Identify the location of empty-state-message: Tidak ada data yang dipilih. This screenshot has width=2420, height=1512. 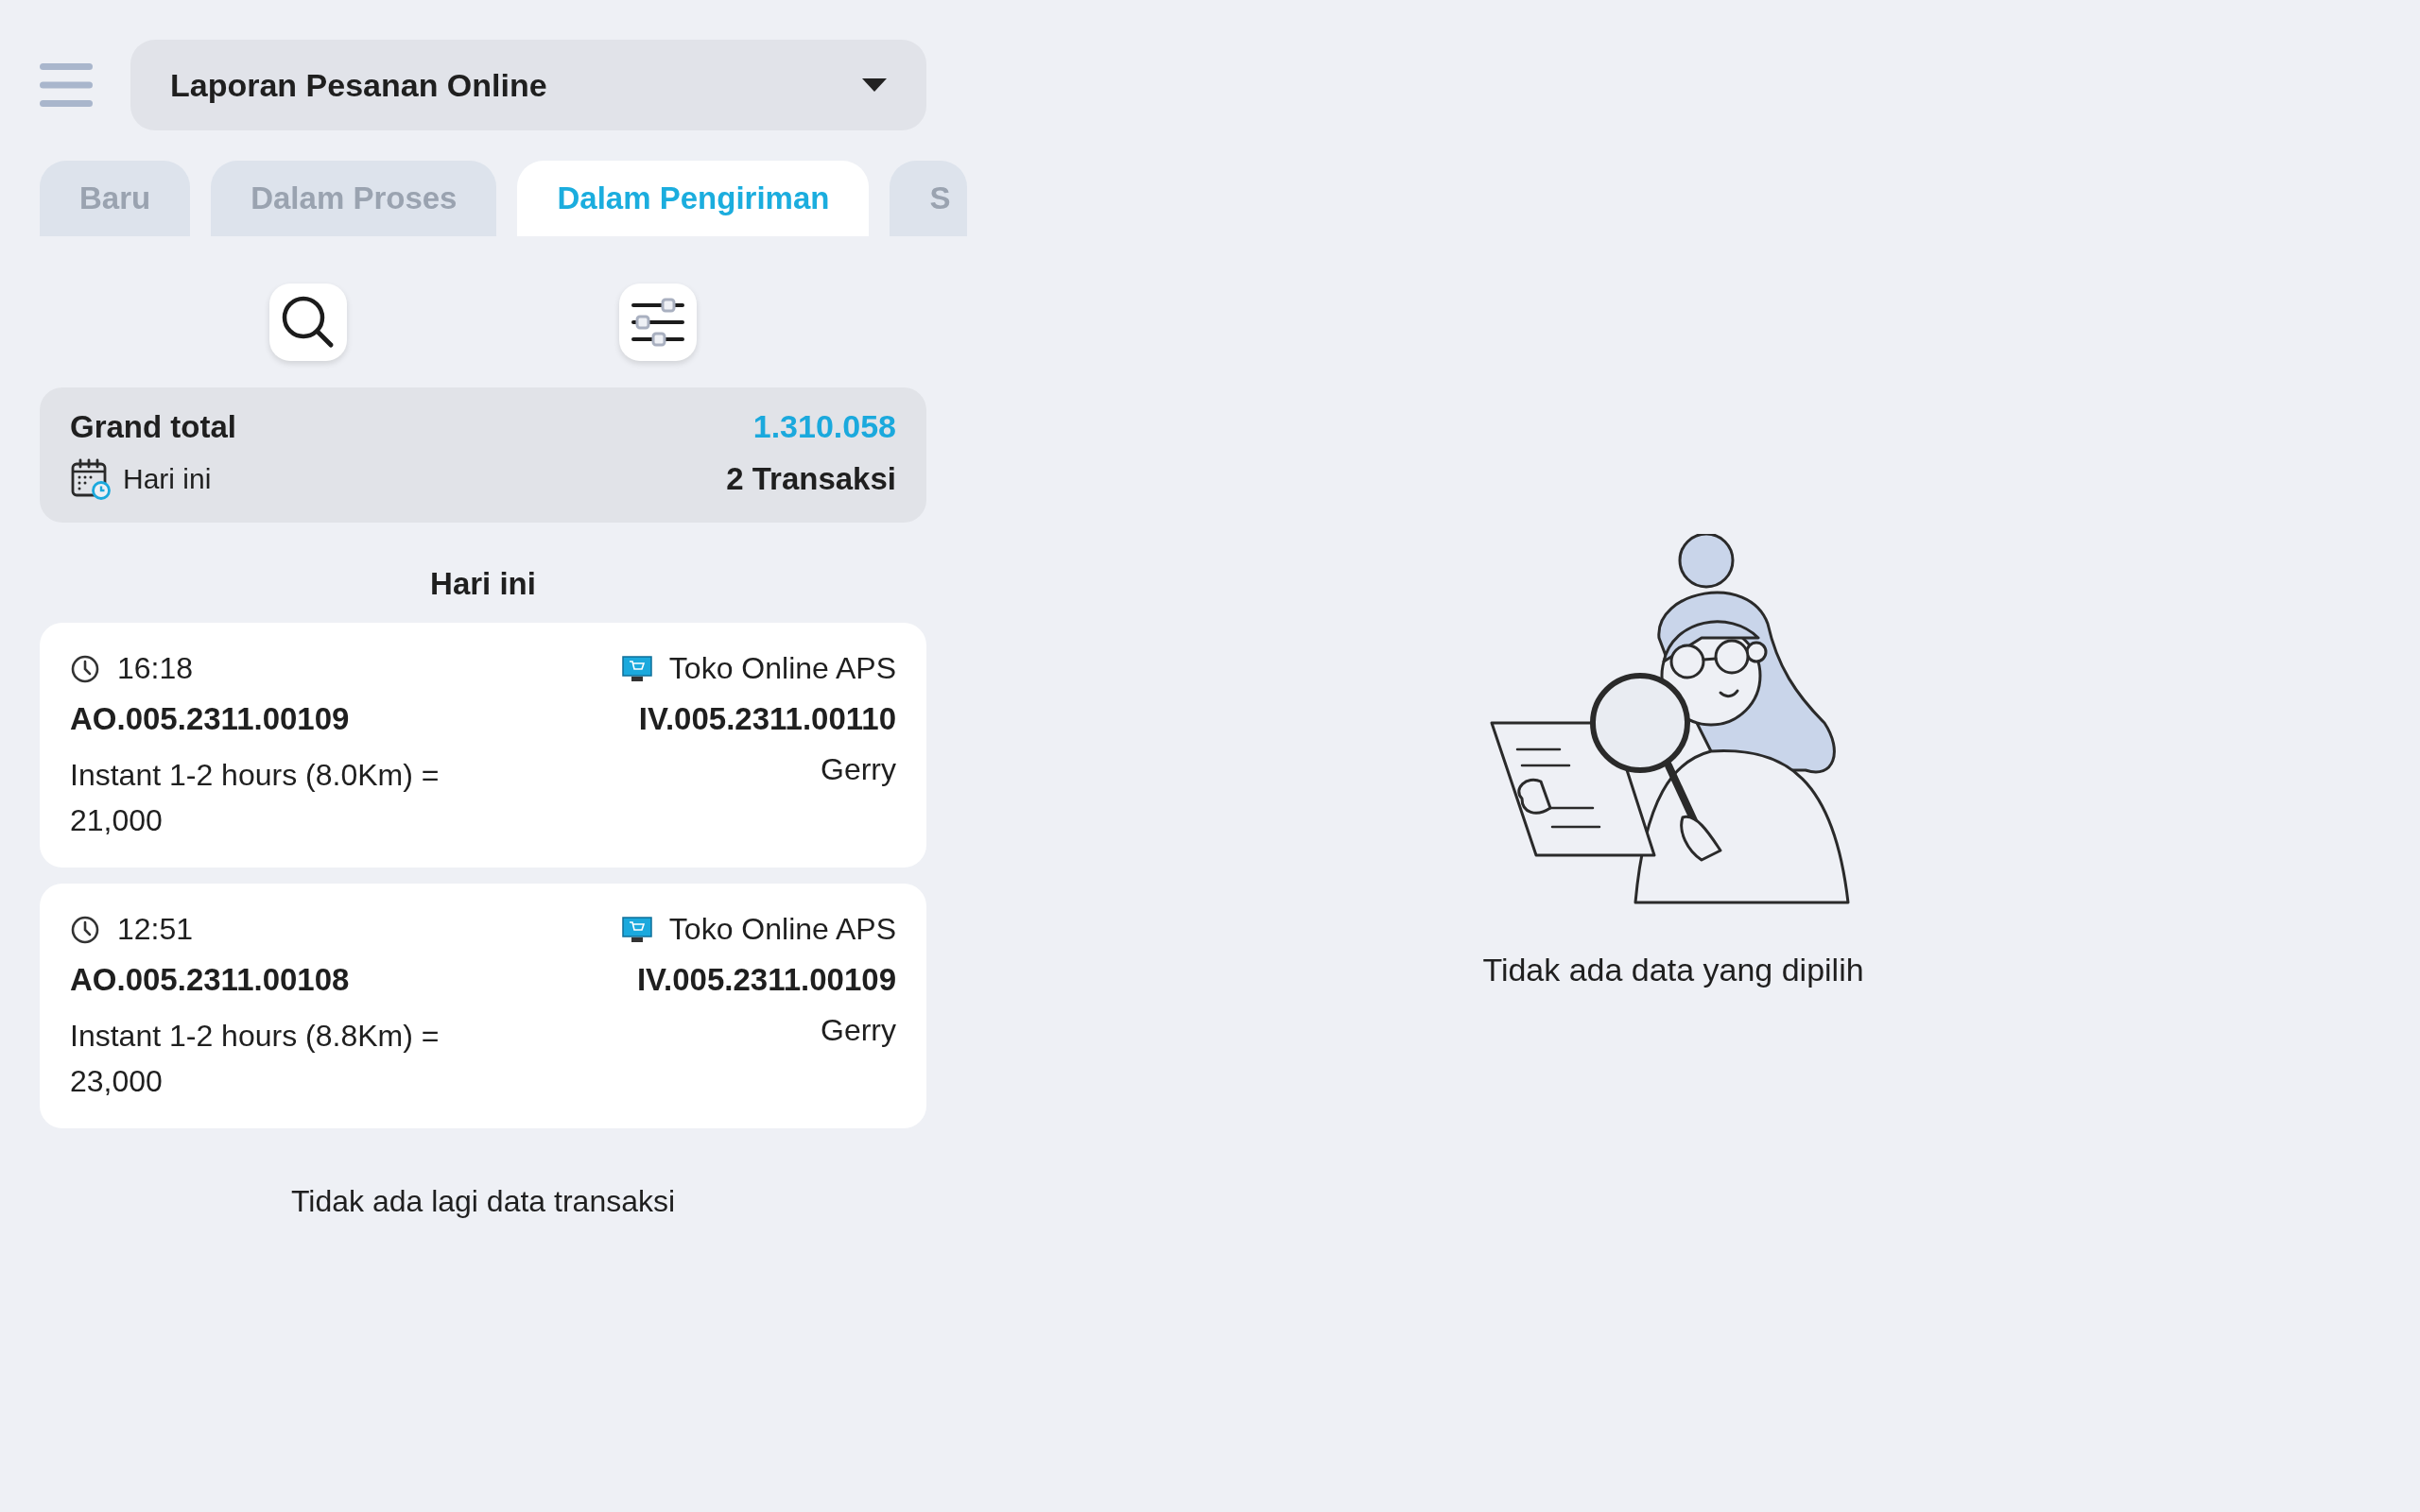
(1673, 970).